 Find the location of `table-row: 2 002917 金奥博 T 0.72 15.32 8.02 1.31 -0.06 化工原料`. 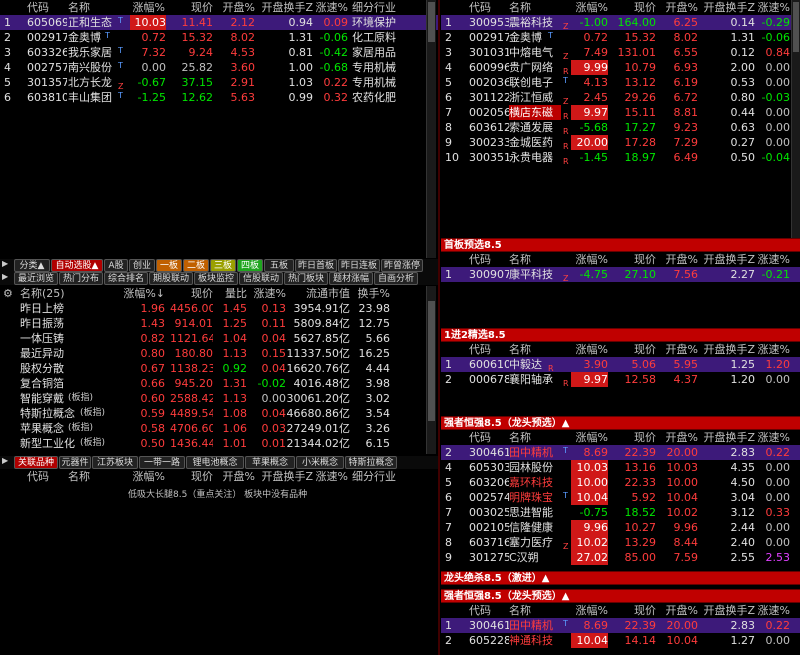

table-row: 2 002917 金奥博 T 0.72 15.32 8.02 1.31 -0.06 化工原料 is located at coordinates (219, 37).